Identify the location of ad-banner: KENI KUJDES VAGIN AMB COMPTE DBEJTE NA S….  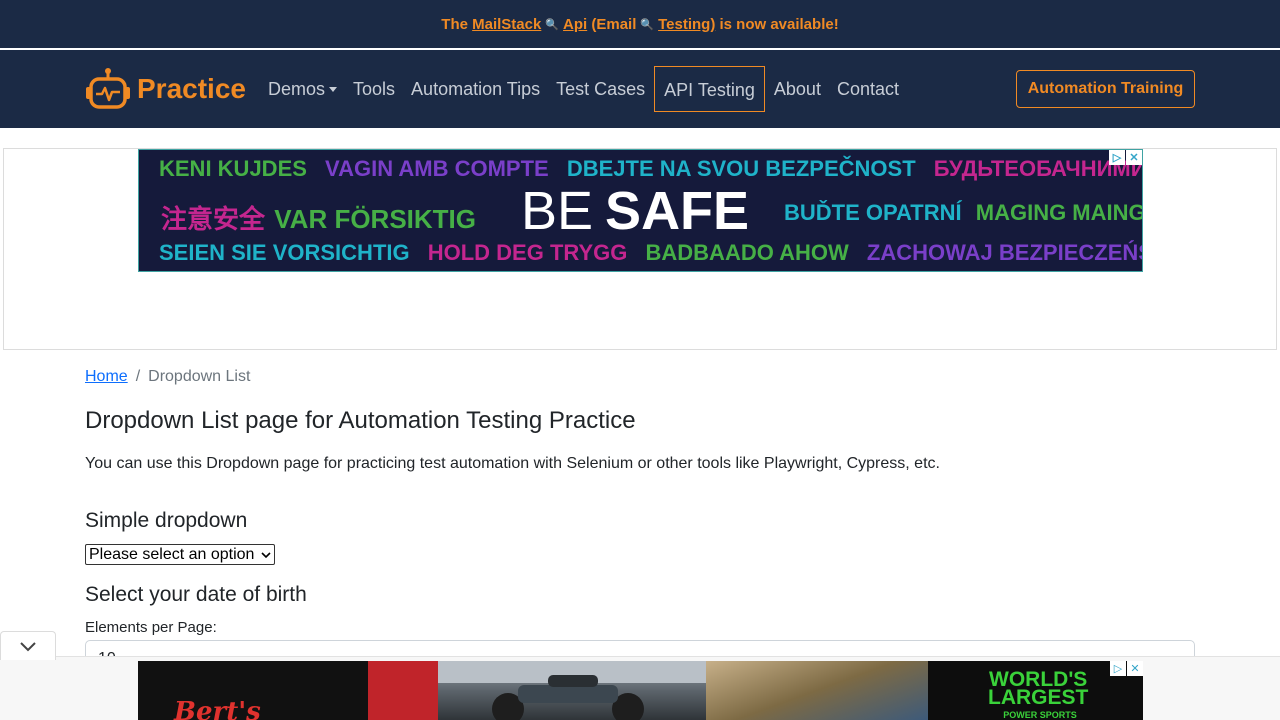
(640, 210).